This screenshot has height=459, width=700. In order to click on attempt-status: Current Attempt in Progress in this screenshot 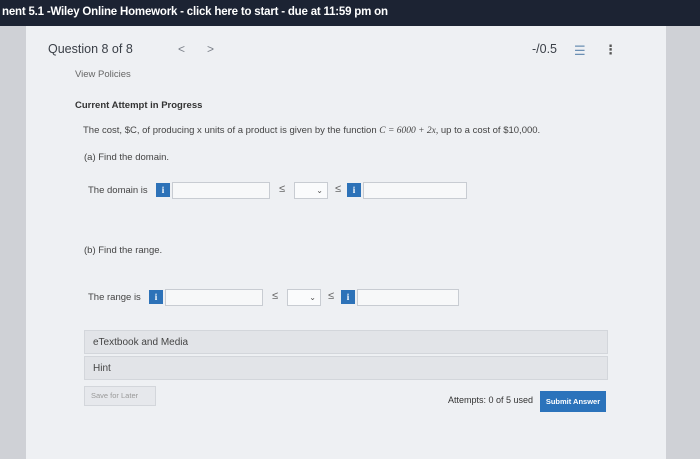, I will do `click(139, 105)`.